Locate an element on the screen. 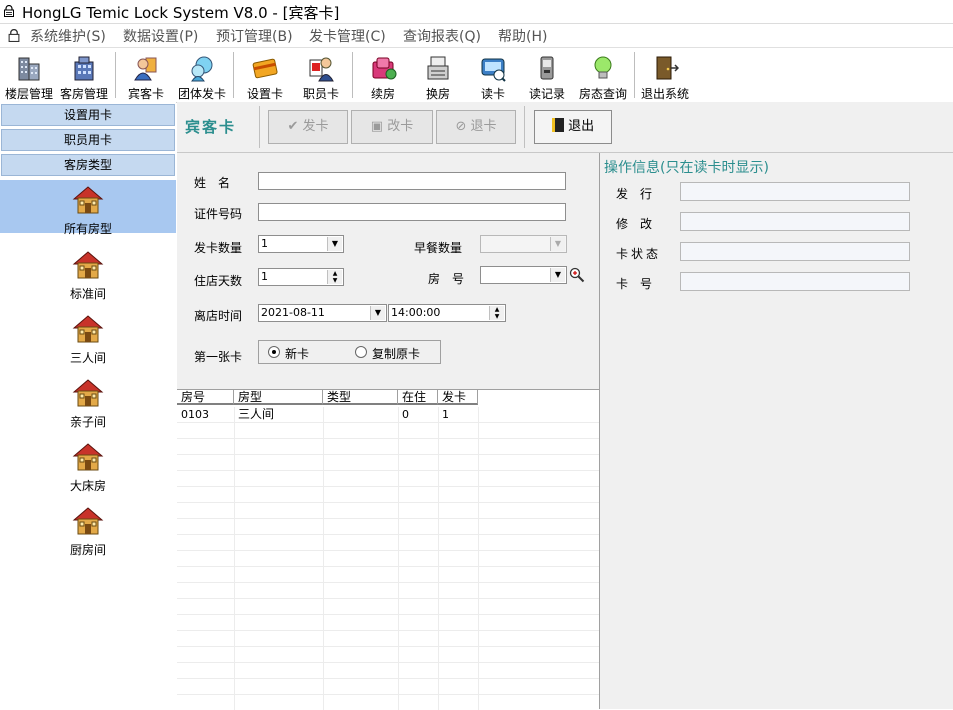 This screenshot has width=953, height=710. exit-system-button: 退出系统 is located at coordinates (665, 75).